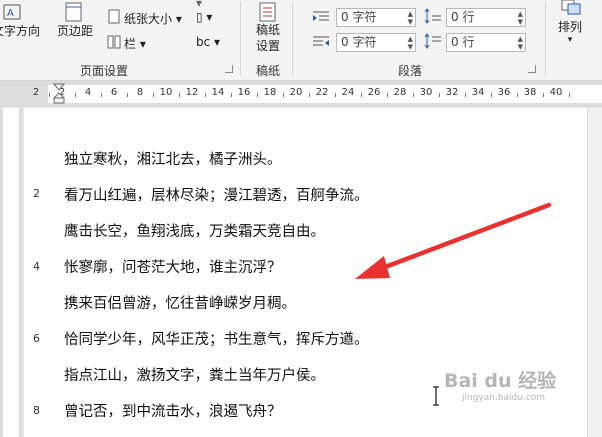 This screenshot has height=437, width=602. I want to click on annotation-arrow, so click(453, 240).